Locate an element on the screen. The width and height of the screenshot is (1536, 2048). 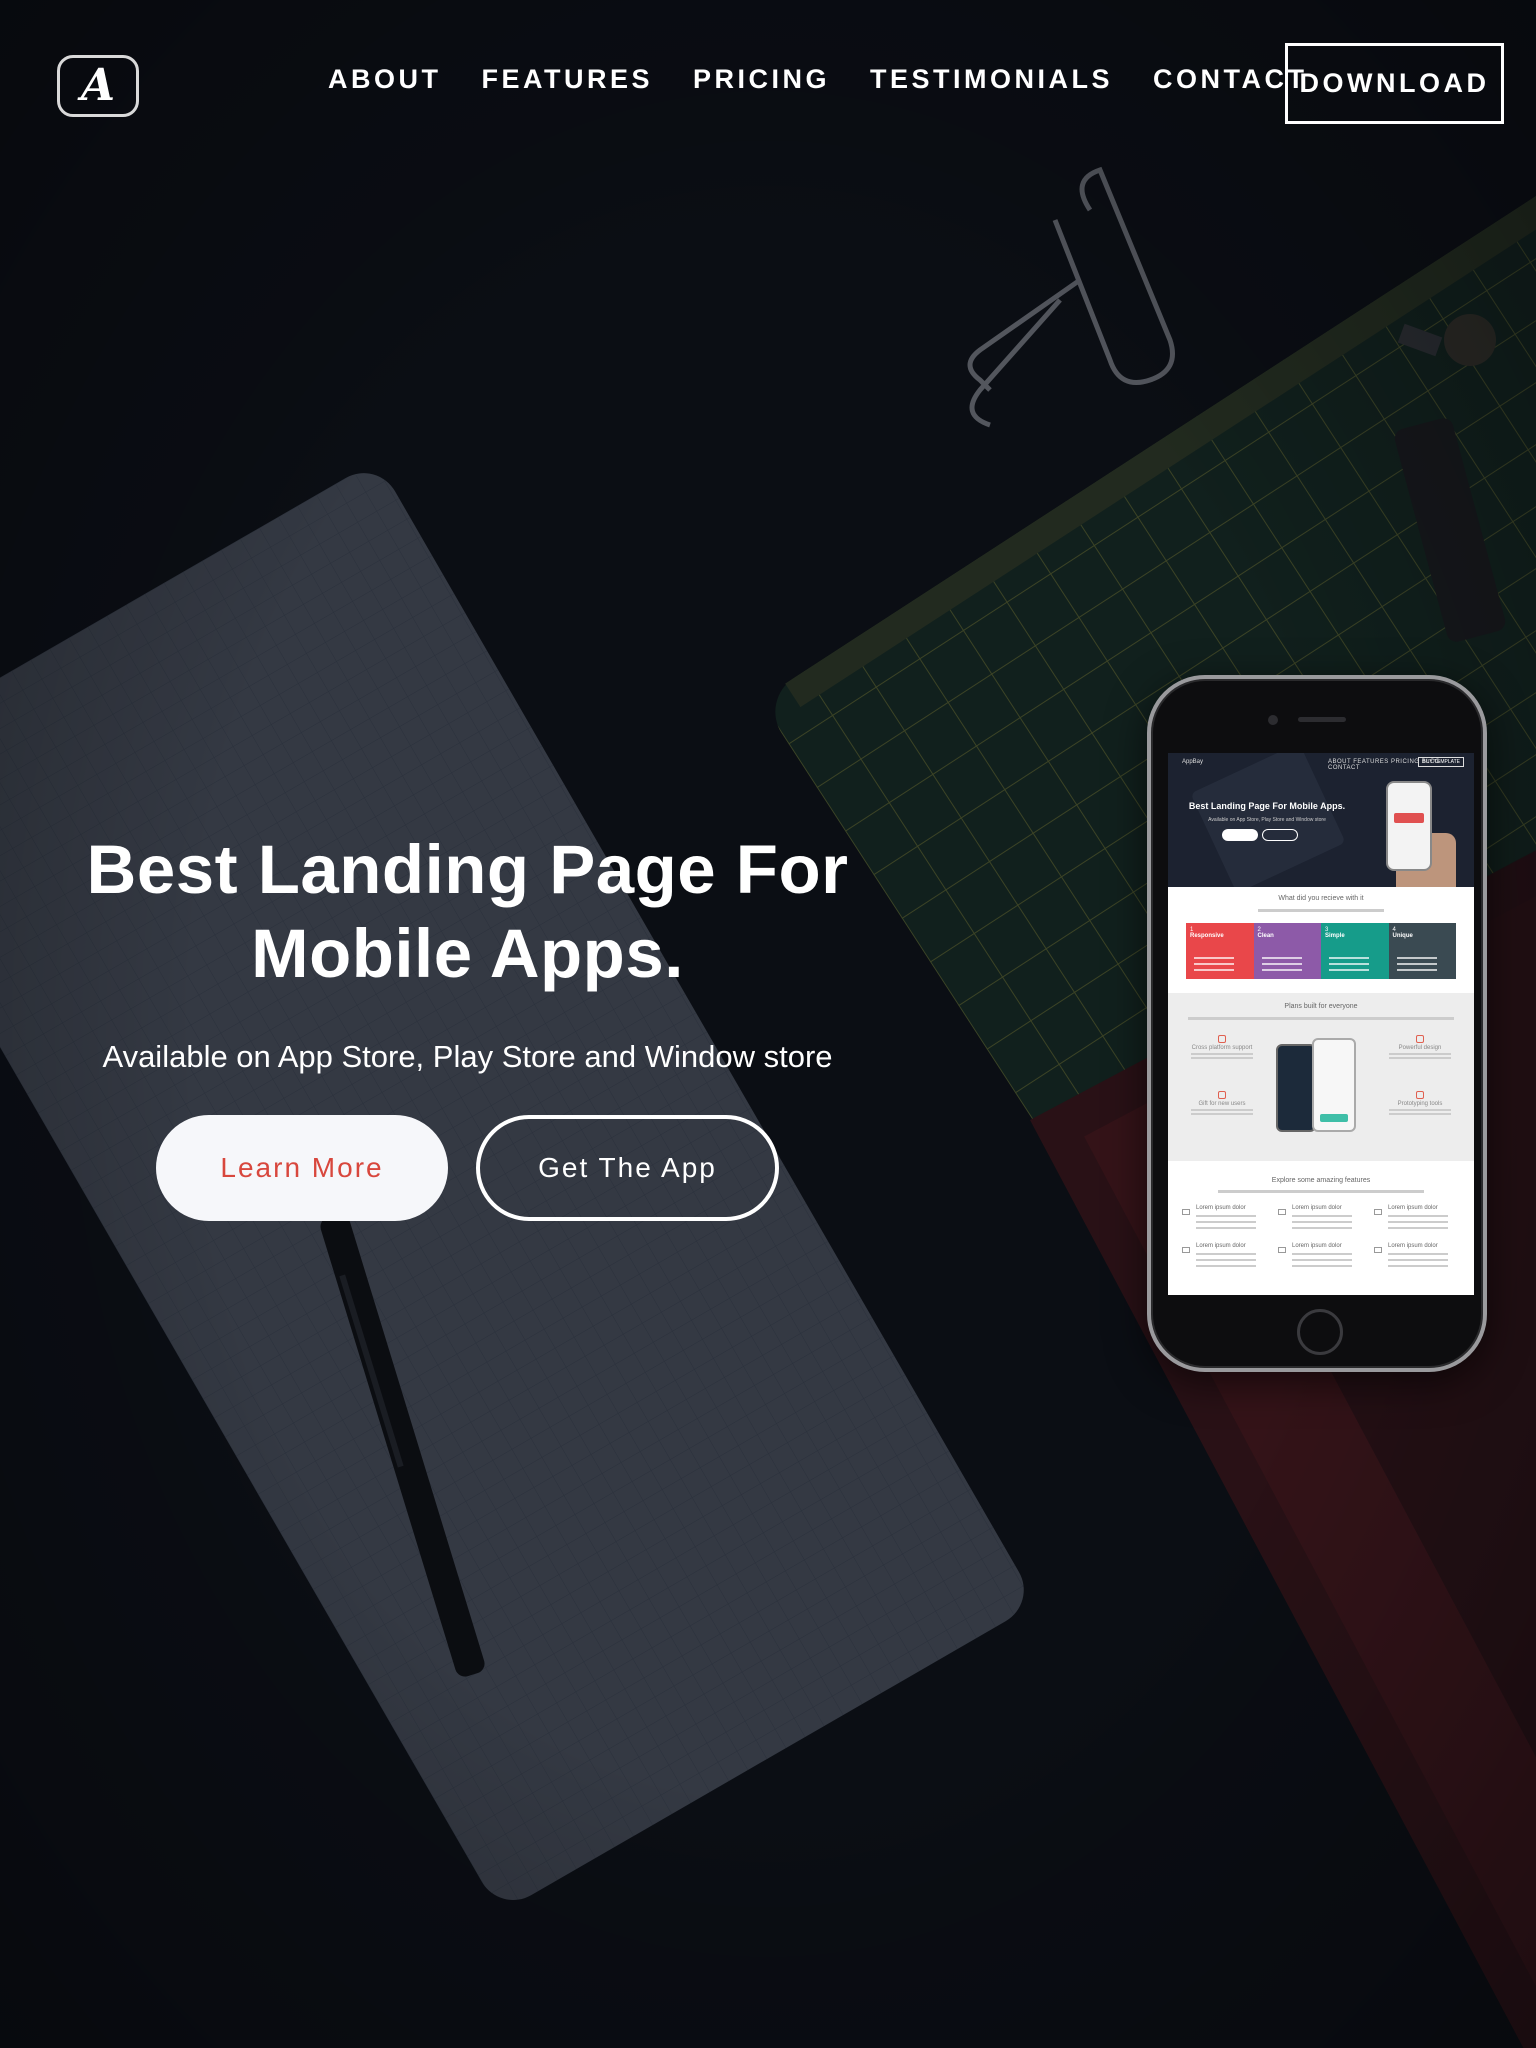
hero-headline: Best Landing Page For Mobile Apps. is located at coordinates (467, 912).